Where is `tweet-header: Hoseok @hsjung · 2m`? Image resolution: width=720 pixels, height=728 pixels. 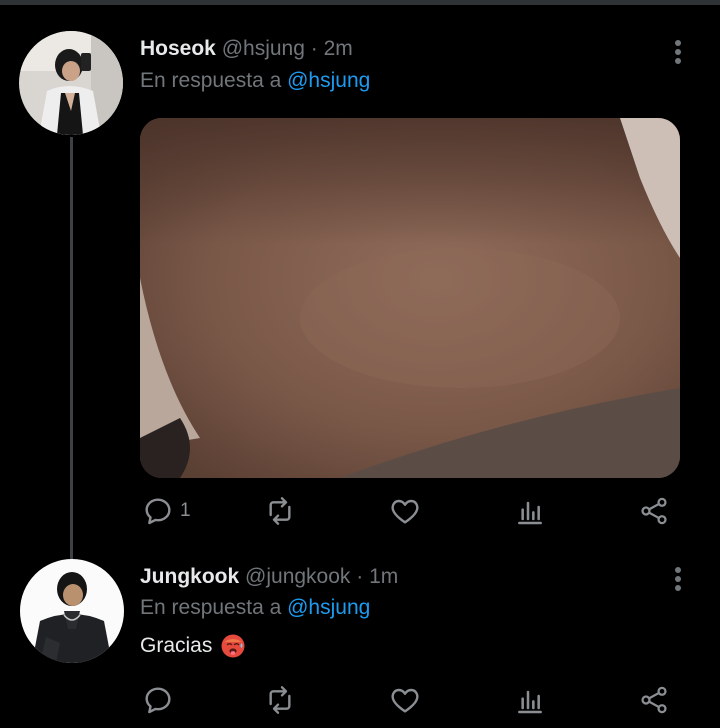 tweet-header: Hoseok @hsjung · 2m is located at coordinates (246, 49).